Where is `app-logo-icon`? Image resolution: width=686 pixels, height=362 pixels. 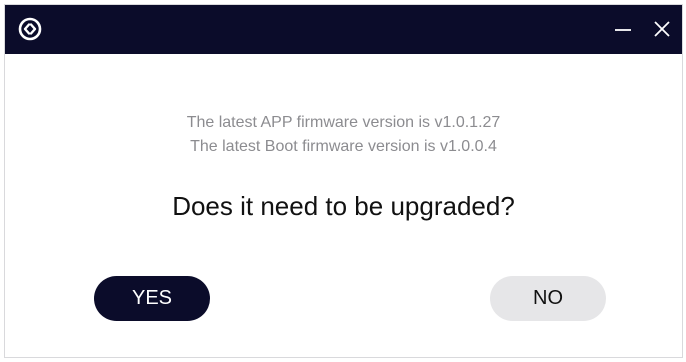 app-logo-icon is located at coordinates (30, 29).